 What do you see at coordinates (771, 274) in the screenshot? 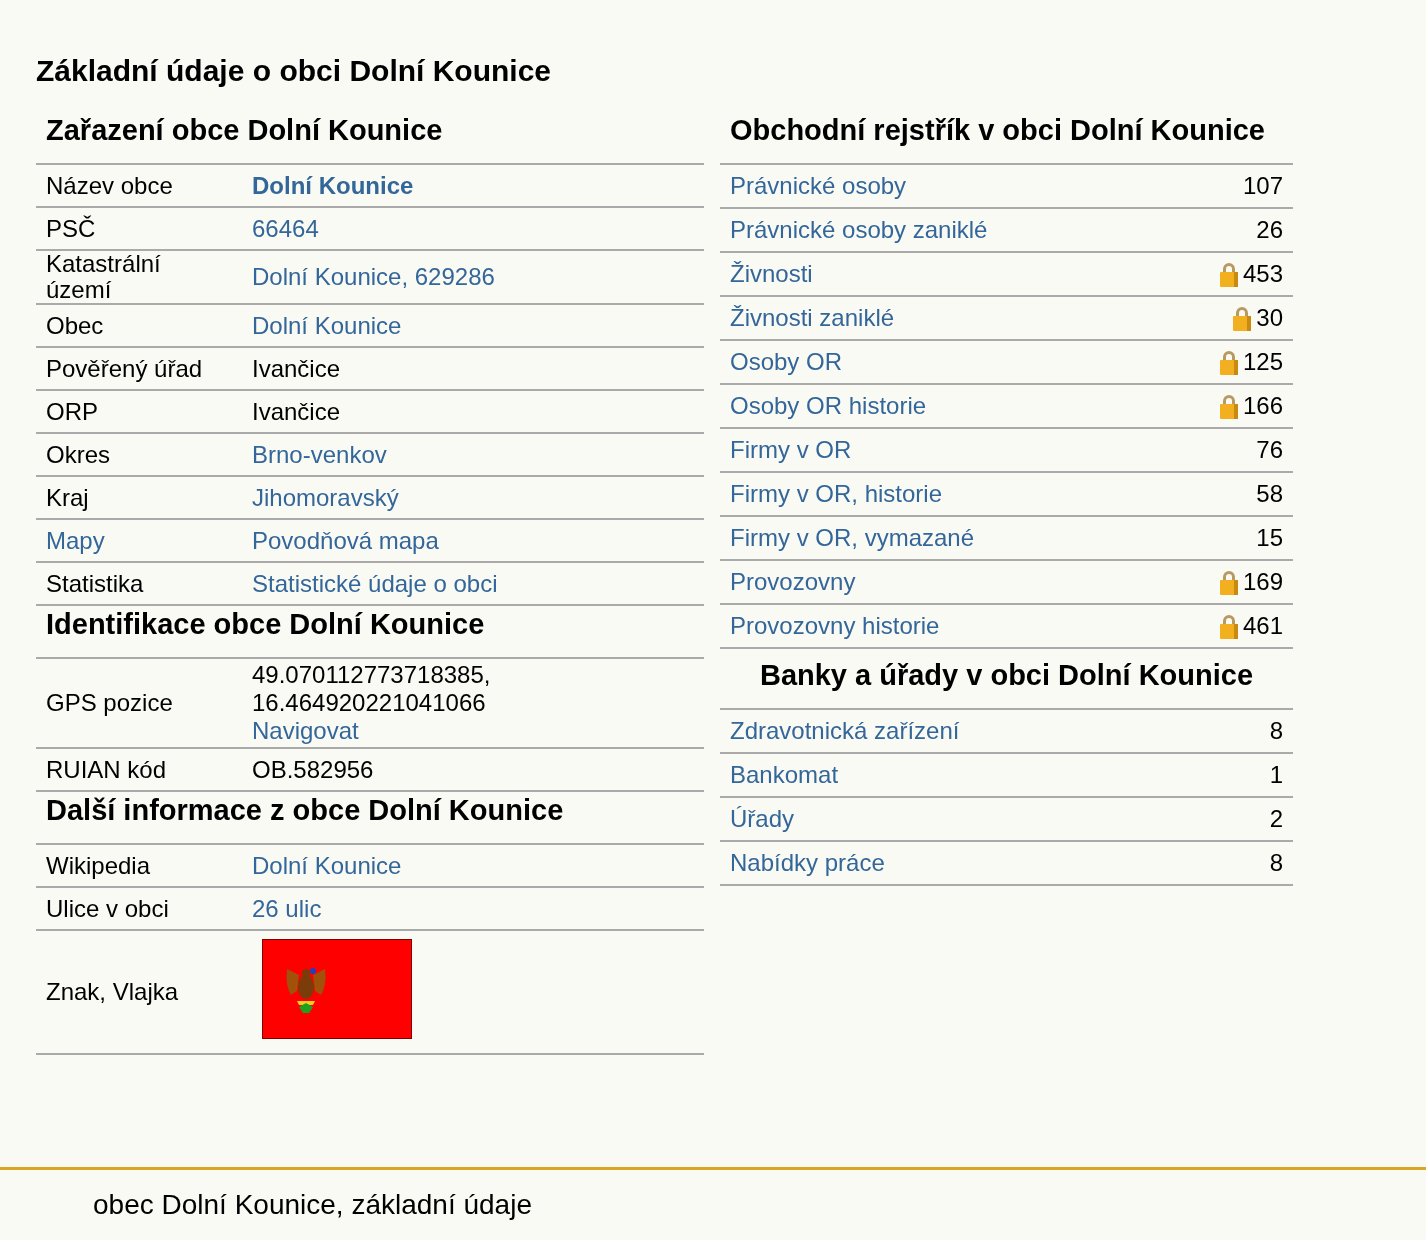
I see `category-link: Živnosti` at bounding box center [771, 274].